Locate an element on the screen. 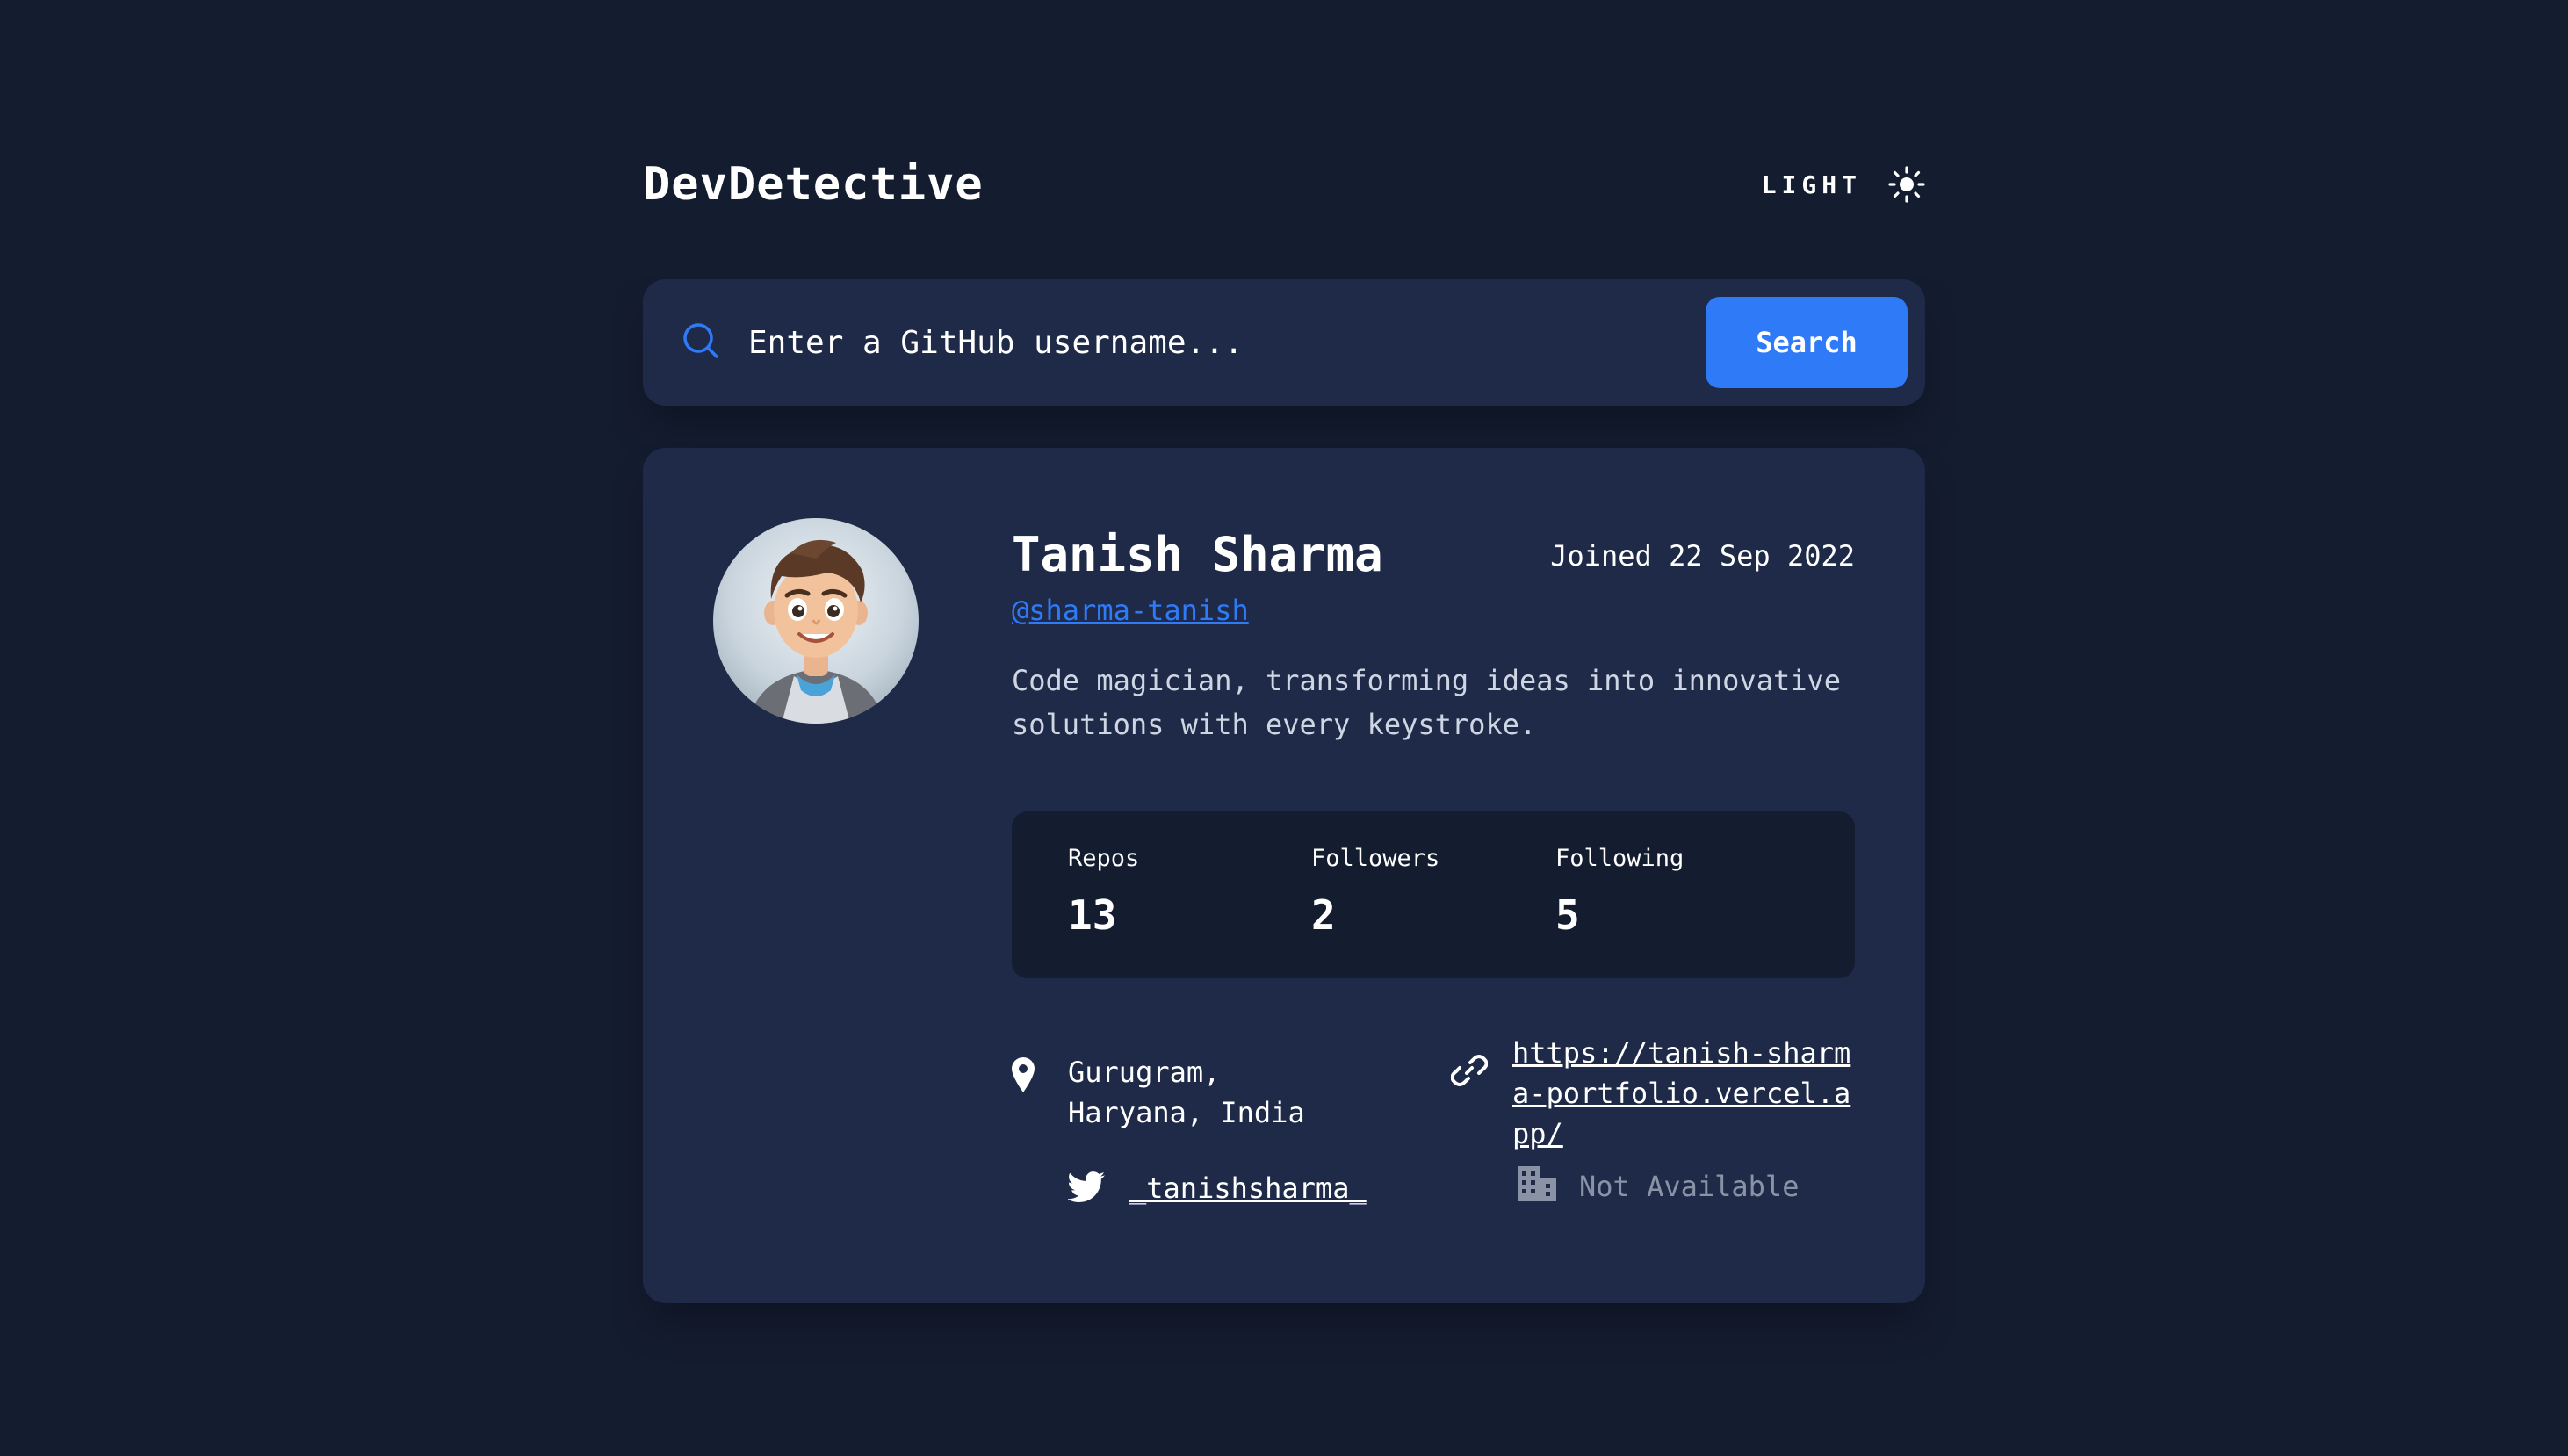  stat-repos: Repos 13 is located at coordinates (1103, 892).